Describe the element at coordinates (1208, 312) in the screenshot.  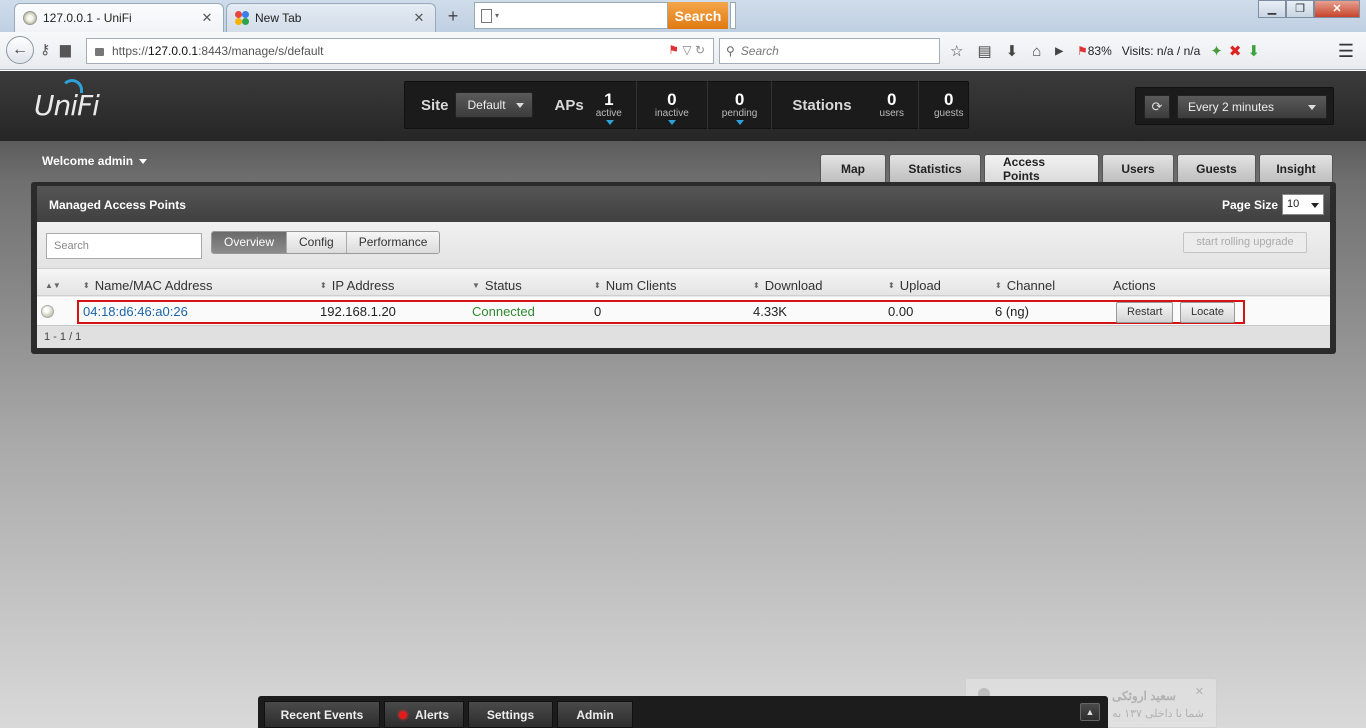
I see `locate-button: Locate` at that location.